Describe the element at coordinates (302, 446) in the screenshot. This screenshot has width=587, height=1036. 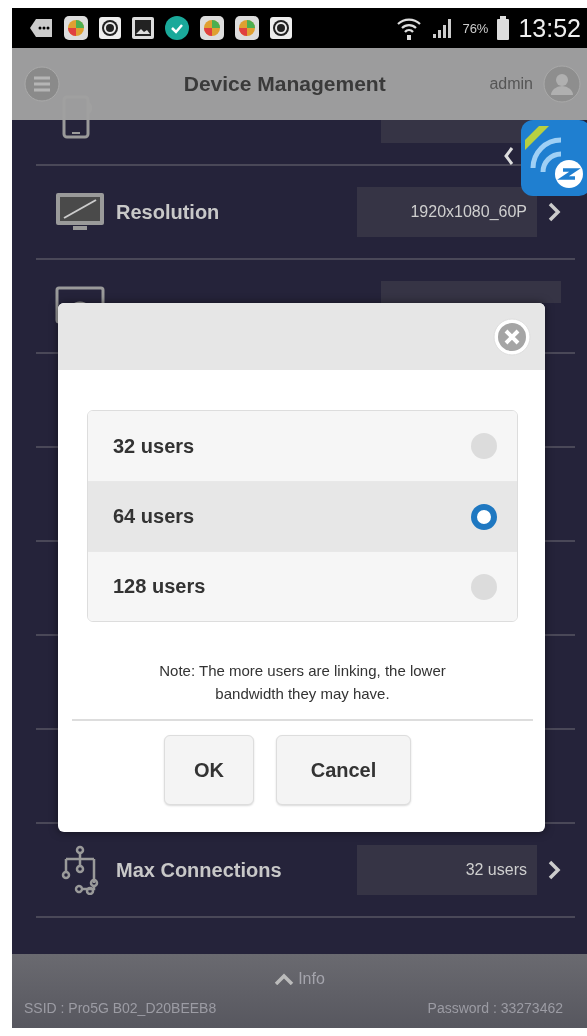
I see `option-item: 32 users` at that location.